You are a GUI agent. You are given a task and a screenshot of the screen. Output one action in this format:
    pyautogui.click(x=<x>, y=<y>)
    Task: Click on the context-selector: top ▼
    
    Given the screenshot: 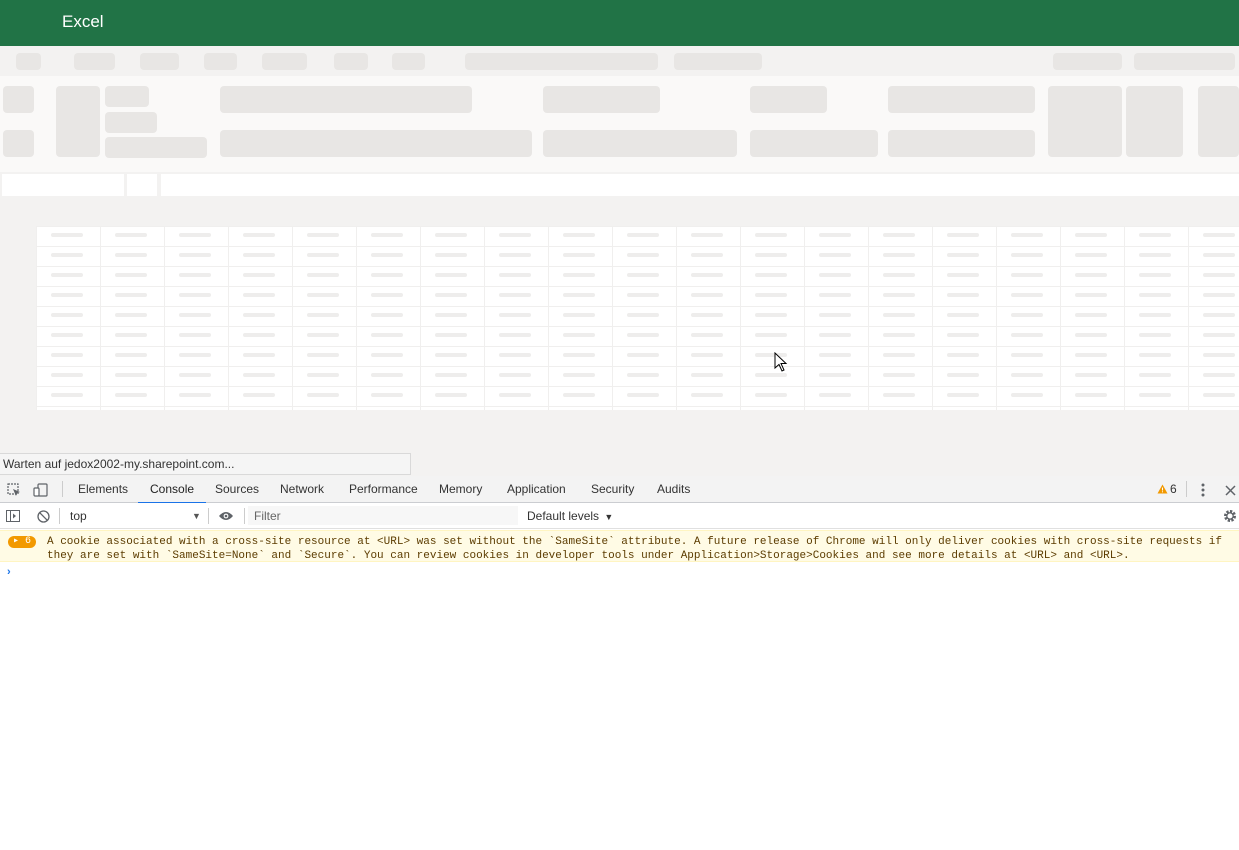 What is the action you would take?
    pyautogui.click(x=134, y=516)
    